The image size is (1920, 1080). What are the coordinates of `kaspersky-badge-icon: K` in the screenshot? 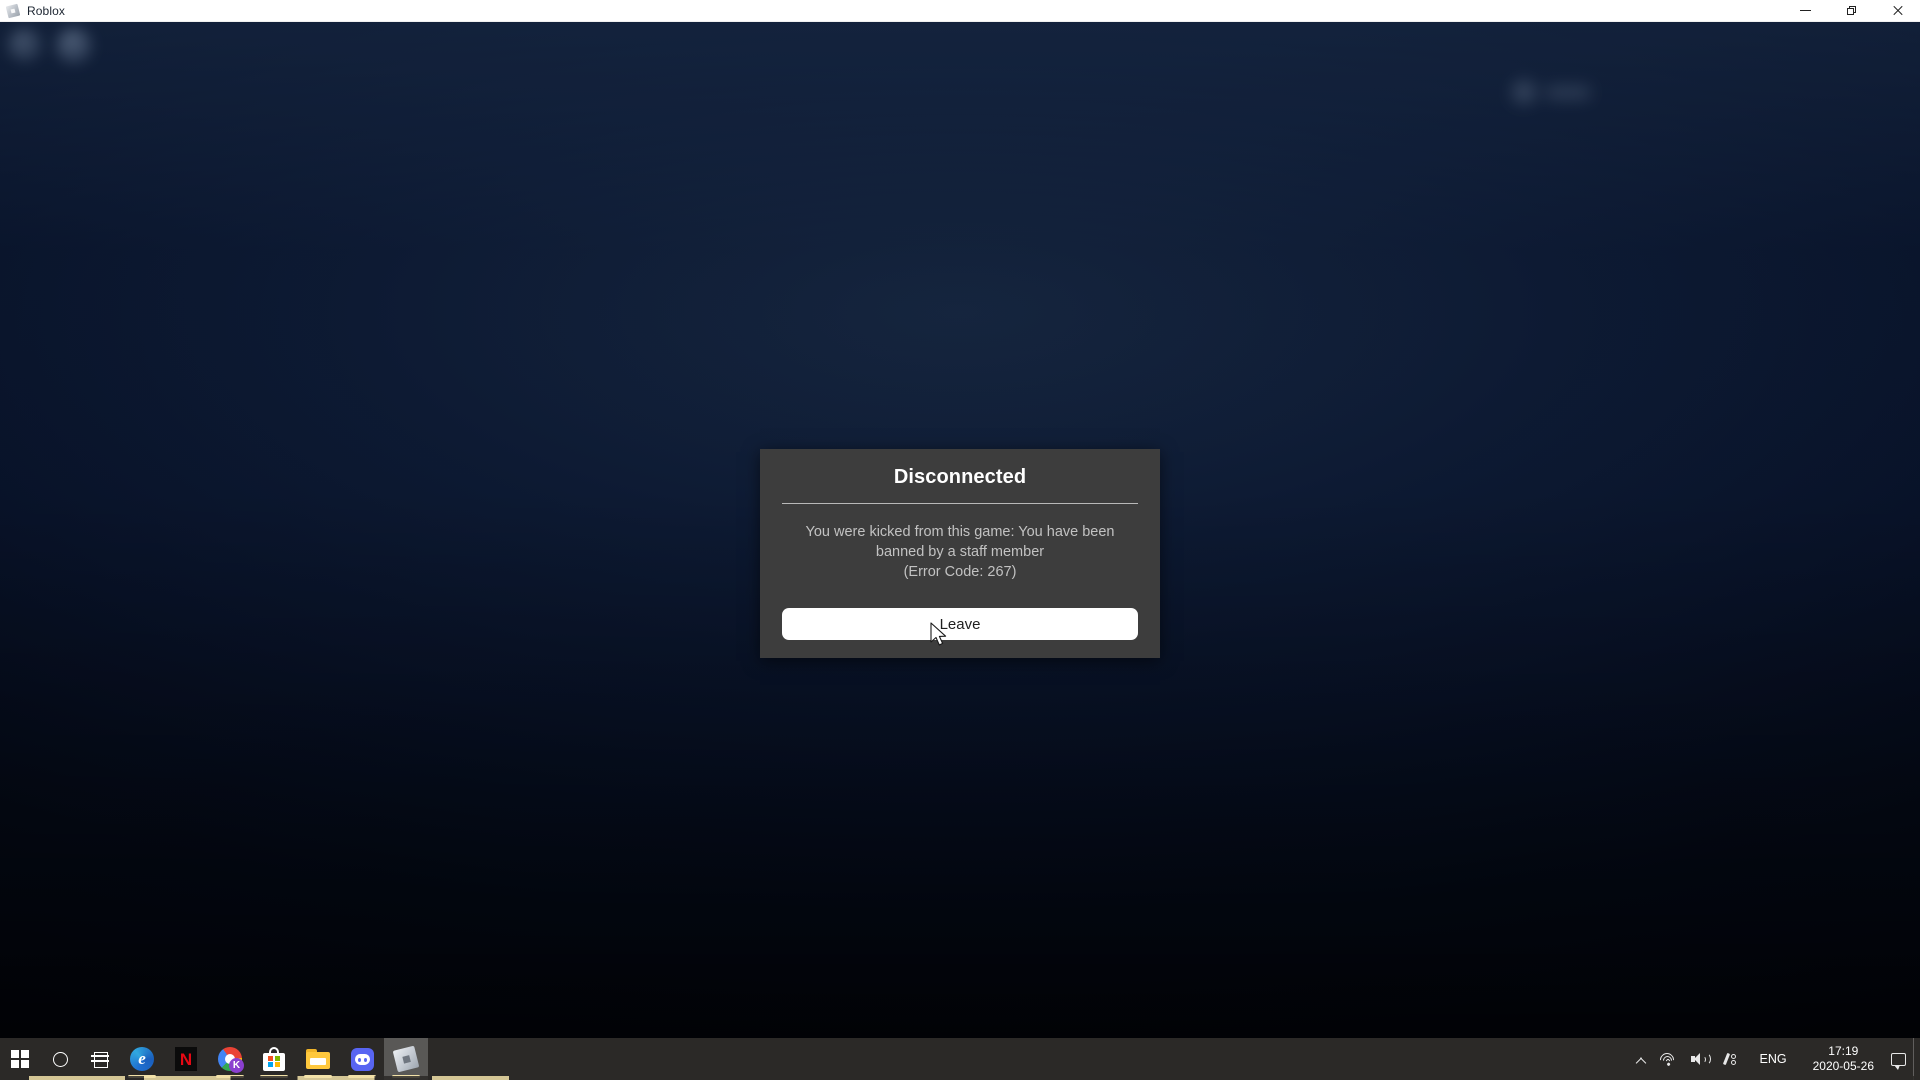 It's located at (236, 1065).